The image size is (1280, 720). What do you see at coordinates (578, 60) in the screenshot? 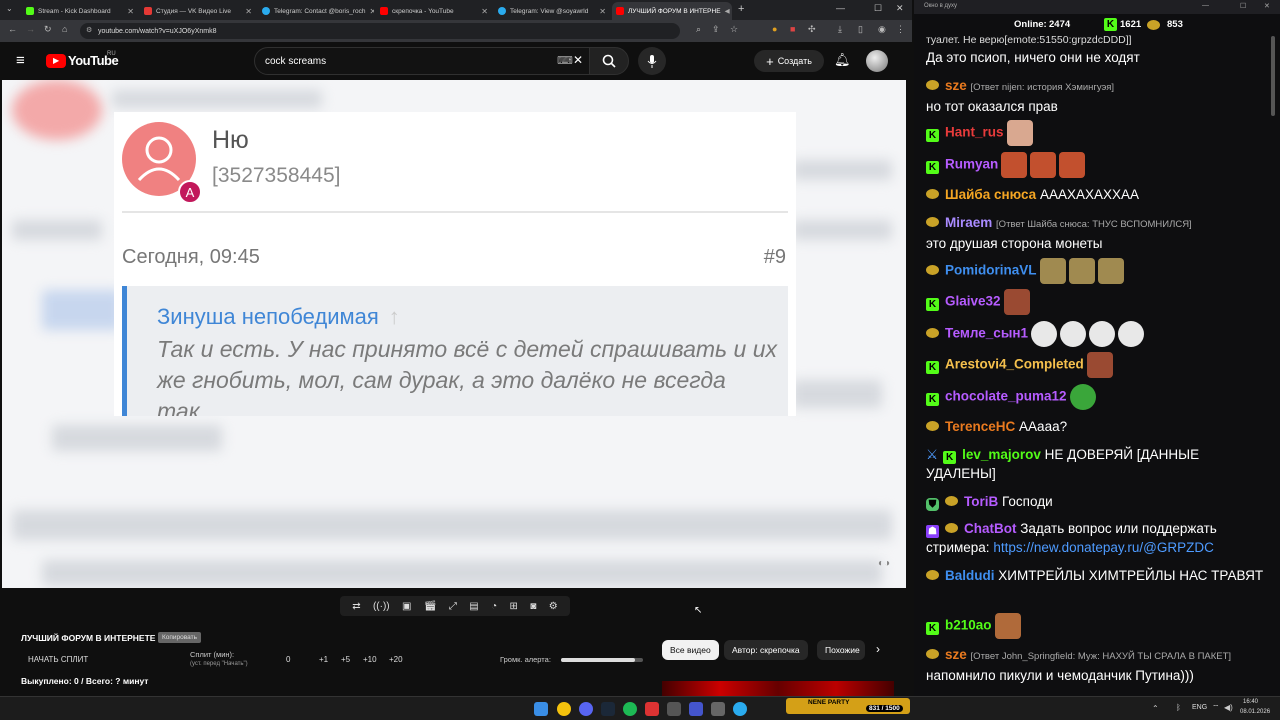
I see `clear-search-icon: ✕` at bounding box center [578, 60].